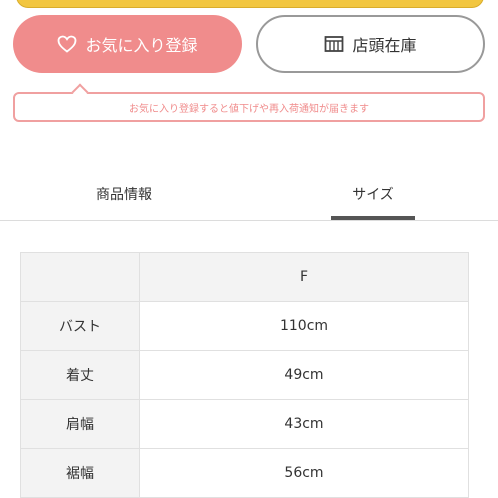 This screenshot has width=498, height=498. I want to click on row-value: 43cm, so click(304, 424).